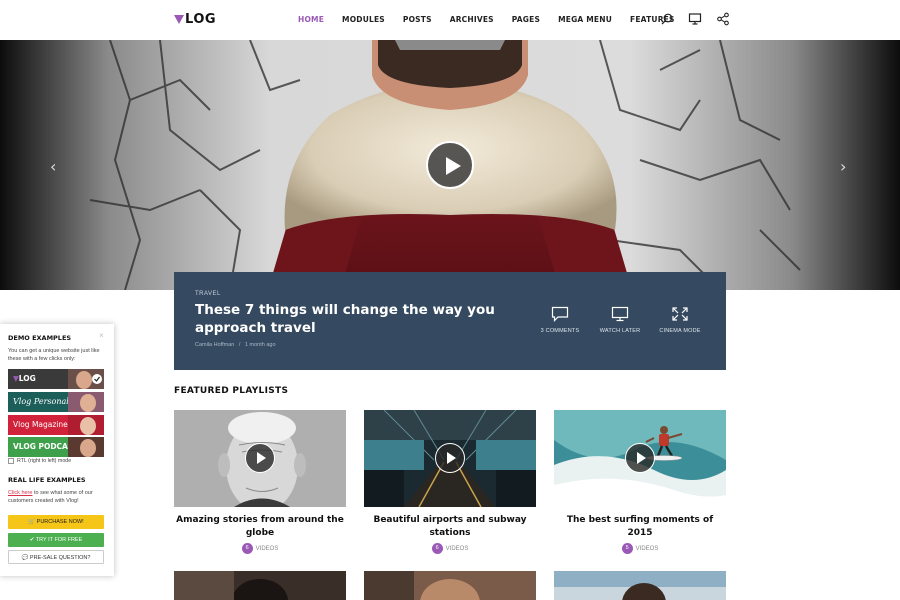  What do you see at coordinates (627, 548) in the screenshot?
I see `video-count-badge: 5` at bounding box center [627, 548].